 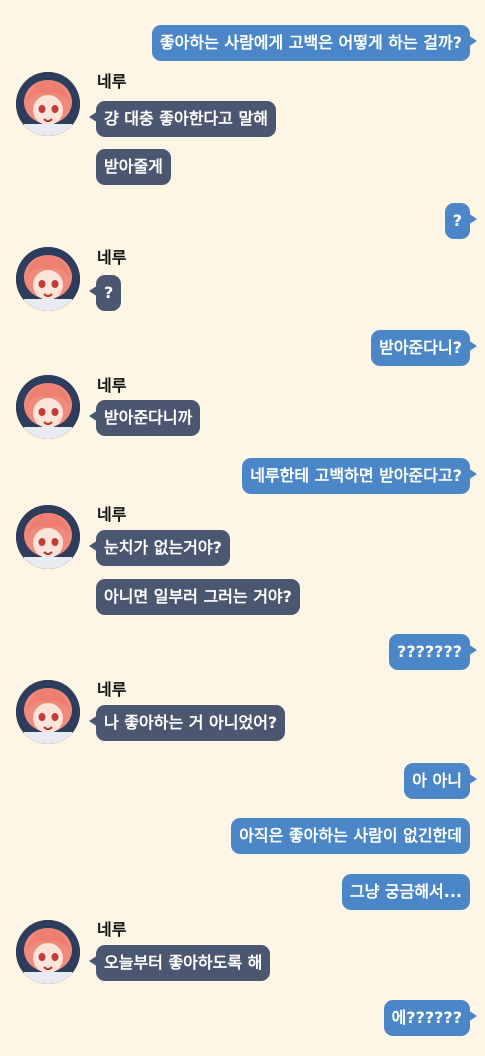 I want to click on bot-message-bubble: 눈치가 없는거야?, so click(x=159, y=548).